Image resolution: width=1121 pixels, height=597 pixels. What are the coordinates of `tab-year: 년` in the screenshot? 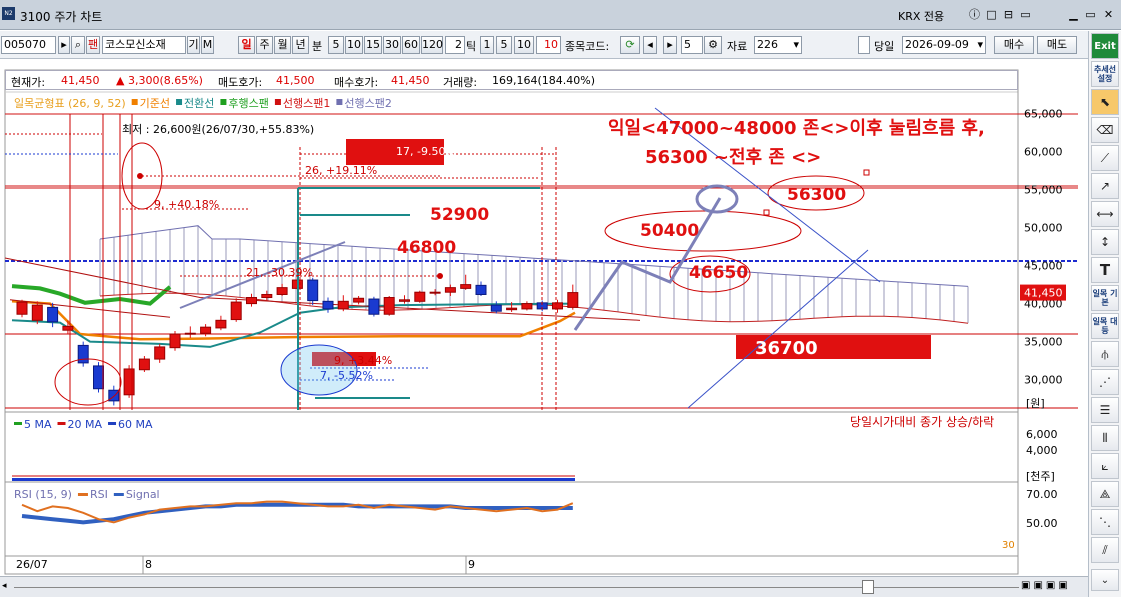 It's located at (300, 45).